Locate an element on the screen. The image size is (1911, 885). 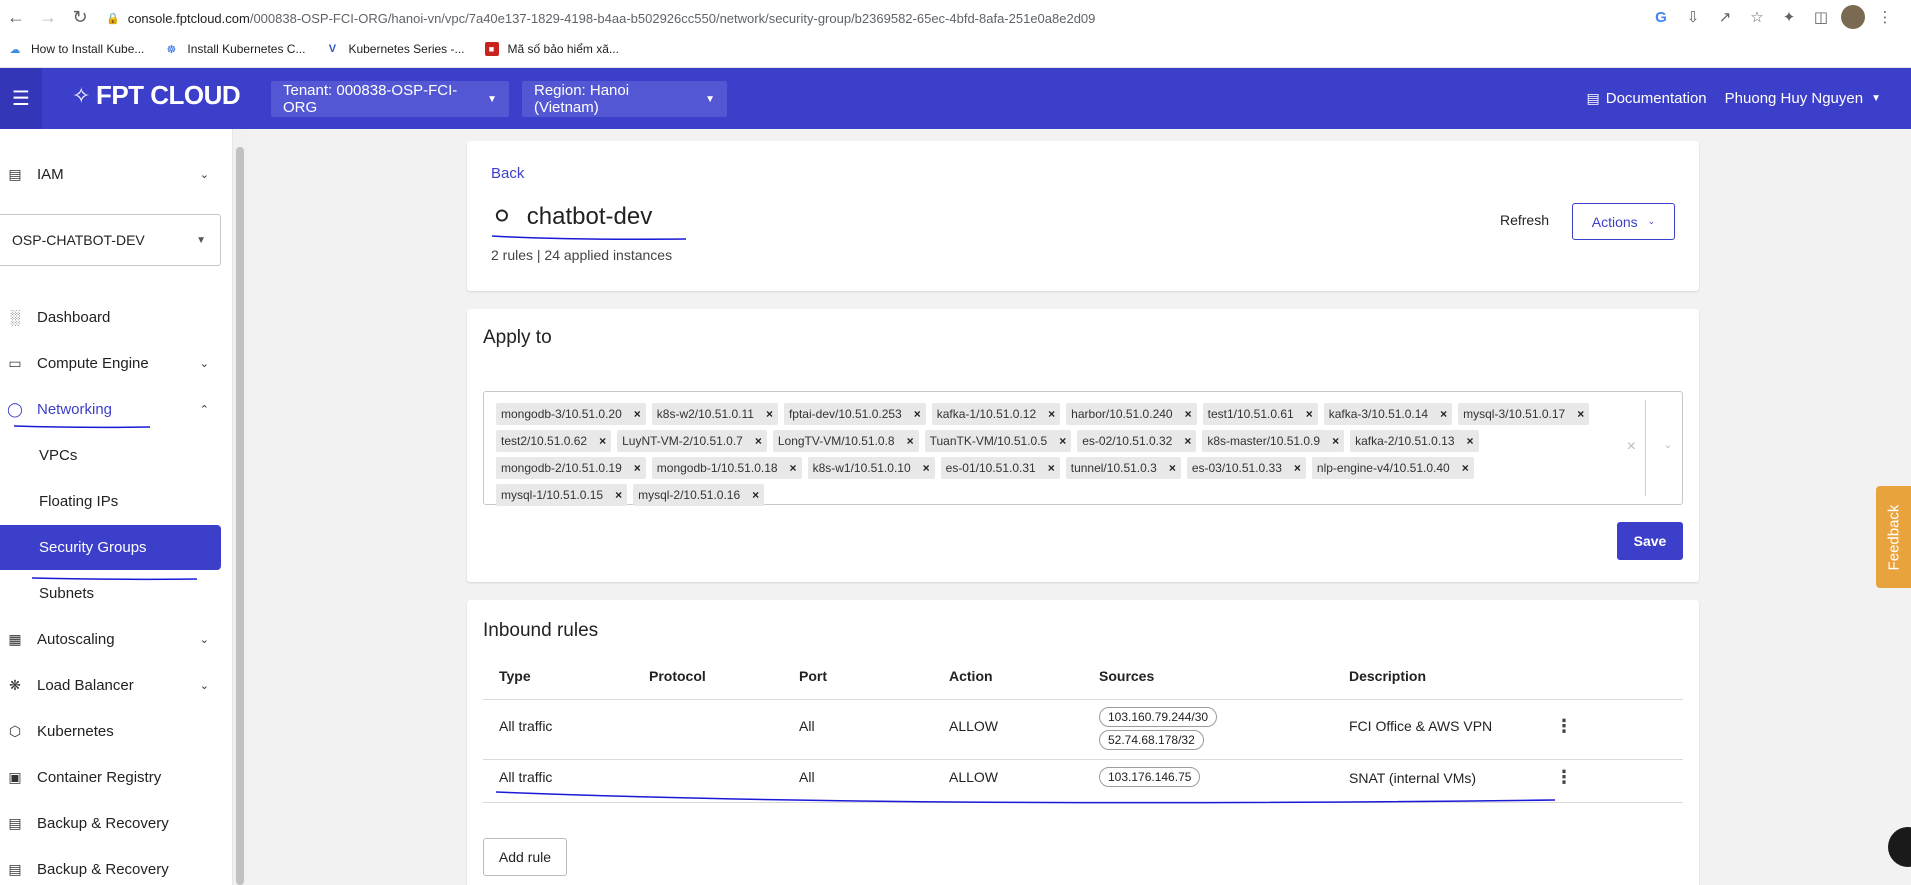
menu-dots-icon: ⋮ is located at coordinates (1885, 17).